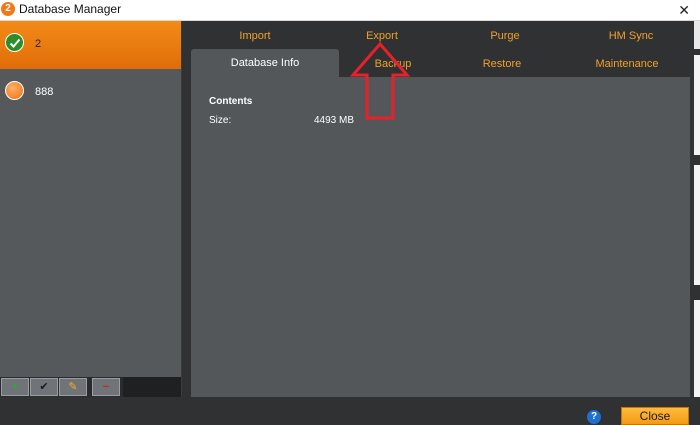  What do you see at coordinates (631, 36) in the screenshot?
I see `tab-hm-sync: HM Sync` at bounding box center [631, 36].